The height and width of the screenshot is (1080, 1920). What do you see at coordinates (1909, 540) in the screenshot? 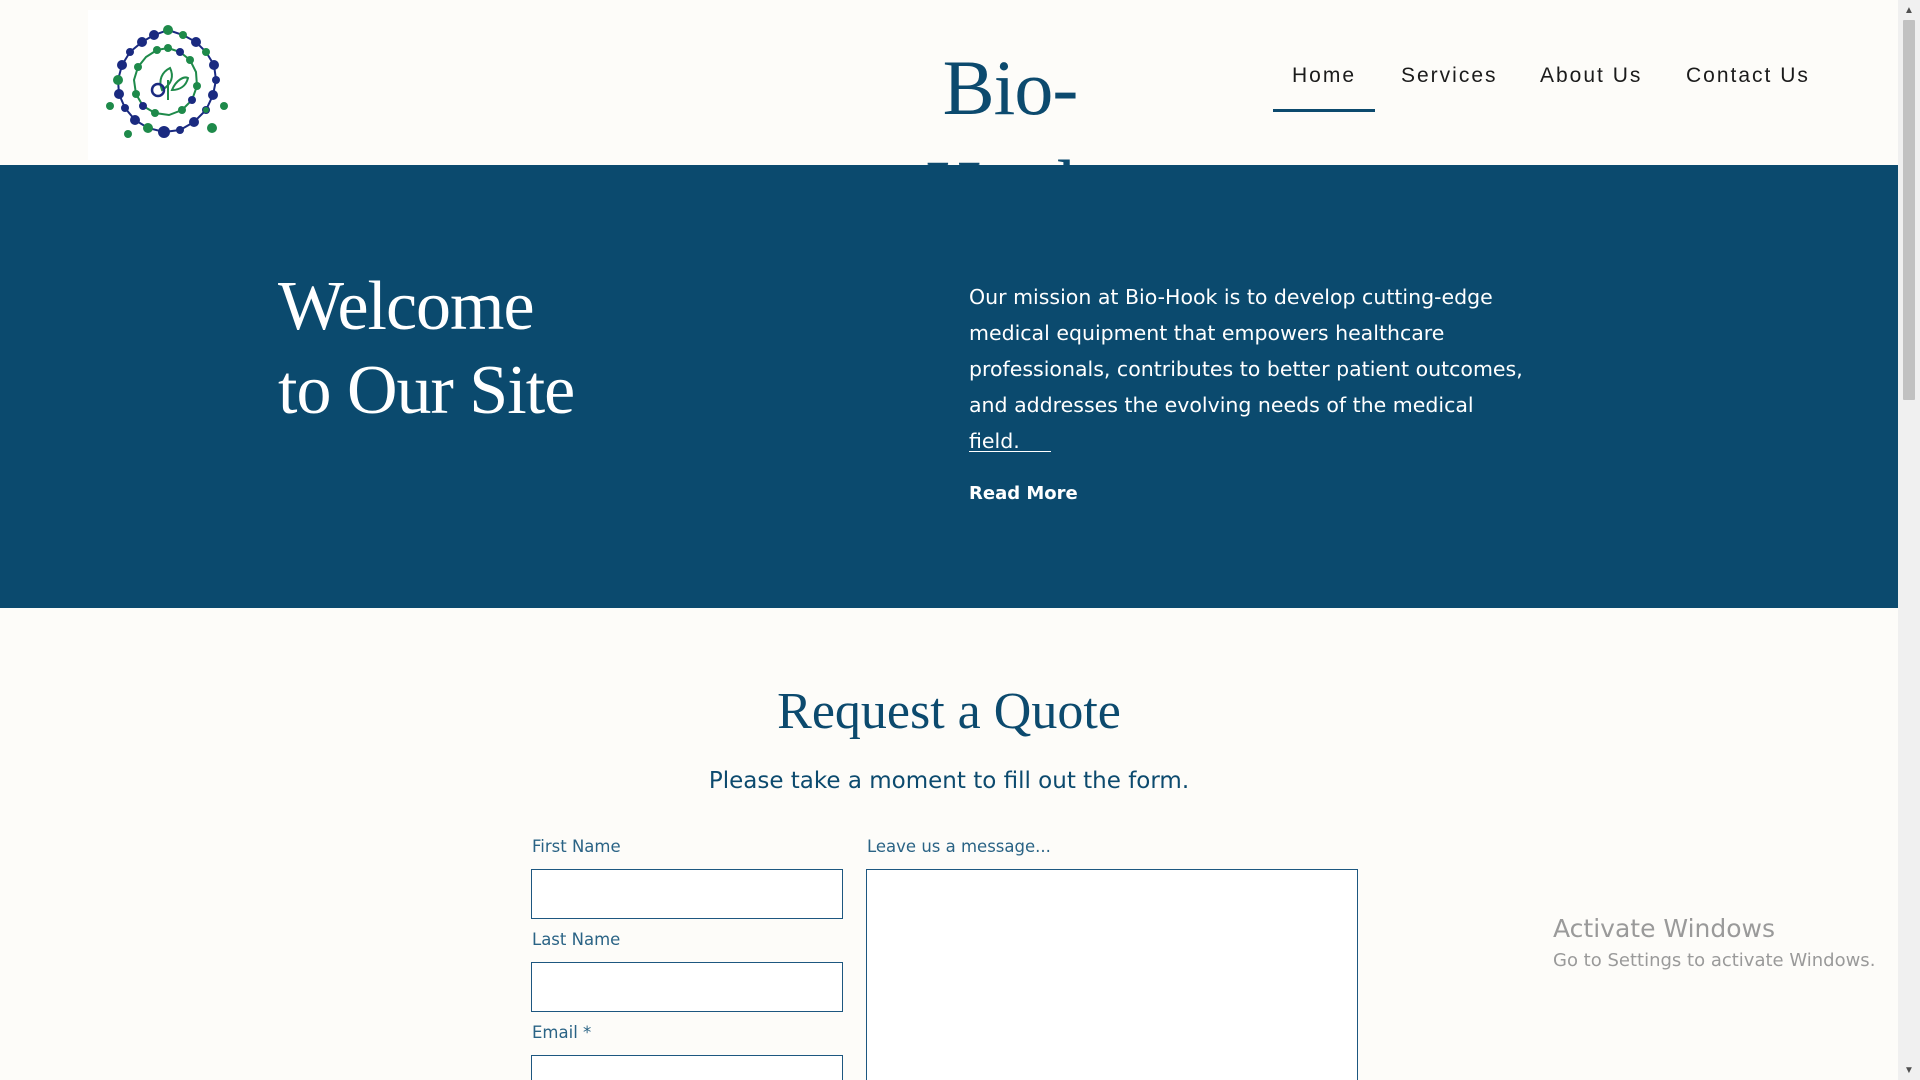
I see `vertical-scrollbar: ▲ ▼` at bounding box center [1909, 540].